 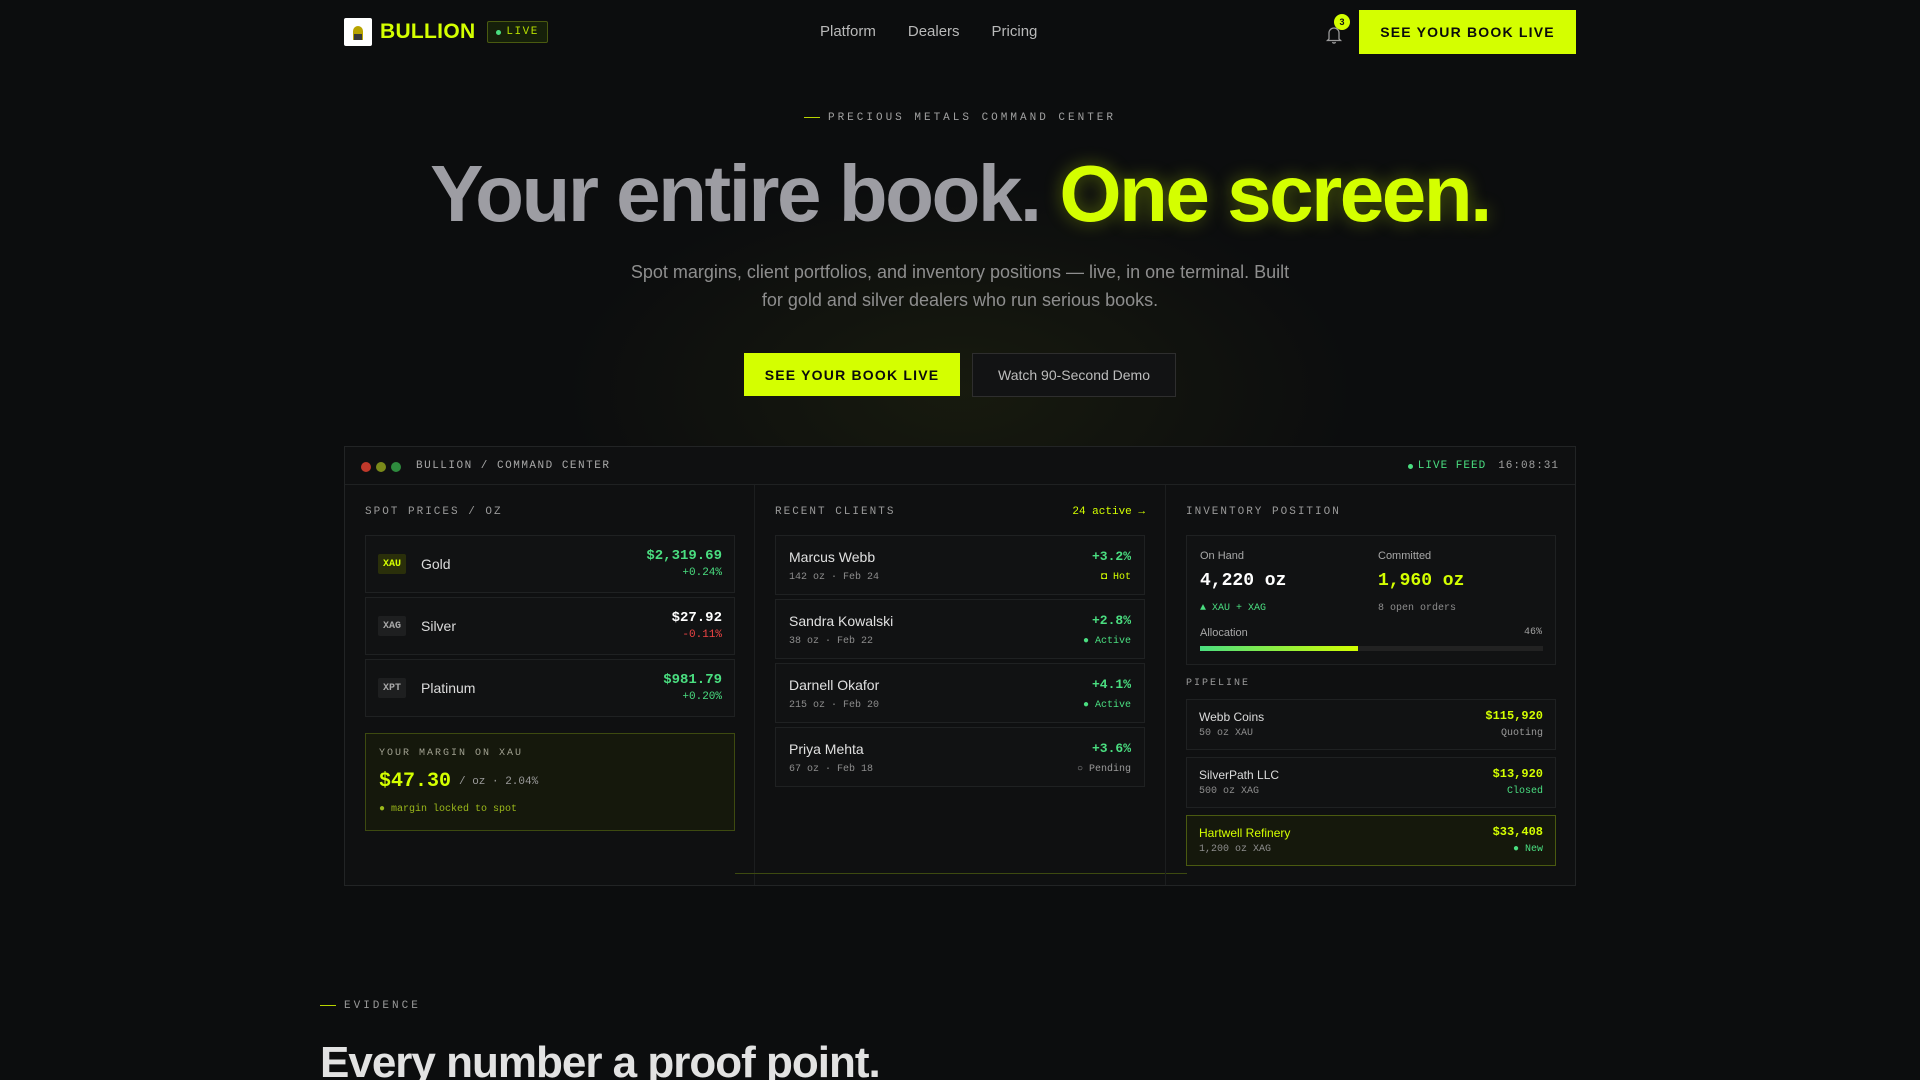 I want to click on bullion-logo-icon, so click(x=358, y=32).